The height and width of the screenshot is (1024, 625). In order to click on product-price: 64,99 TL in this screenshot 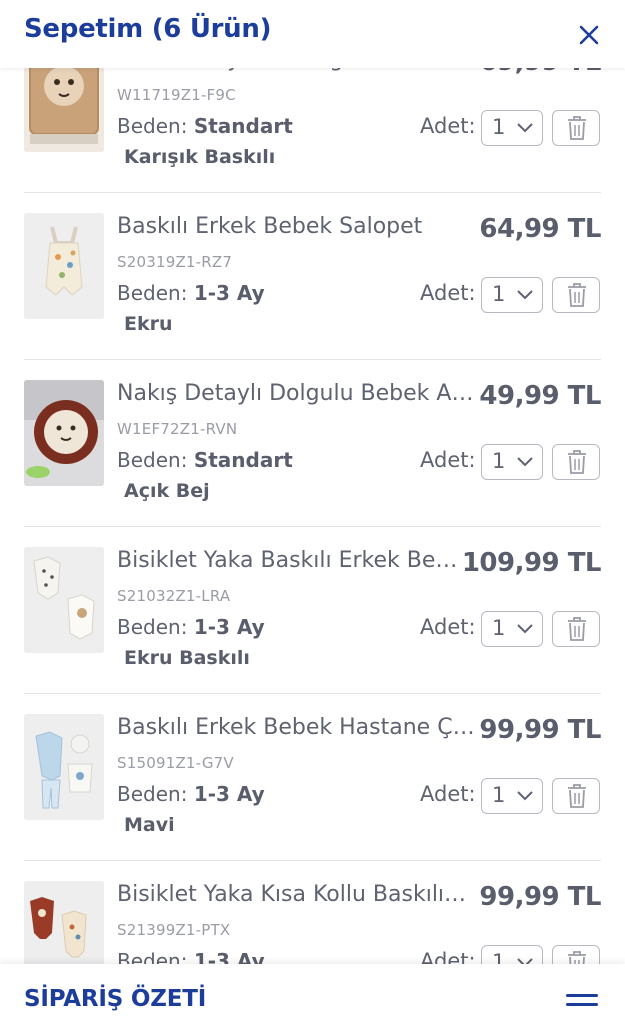, I will do `click(540, 229)`.